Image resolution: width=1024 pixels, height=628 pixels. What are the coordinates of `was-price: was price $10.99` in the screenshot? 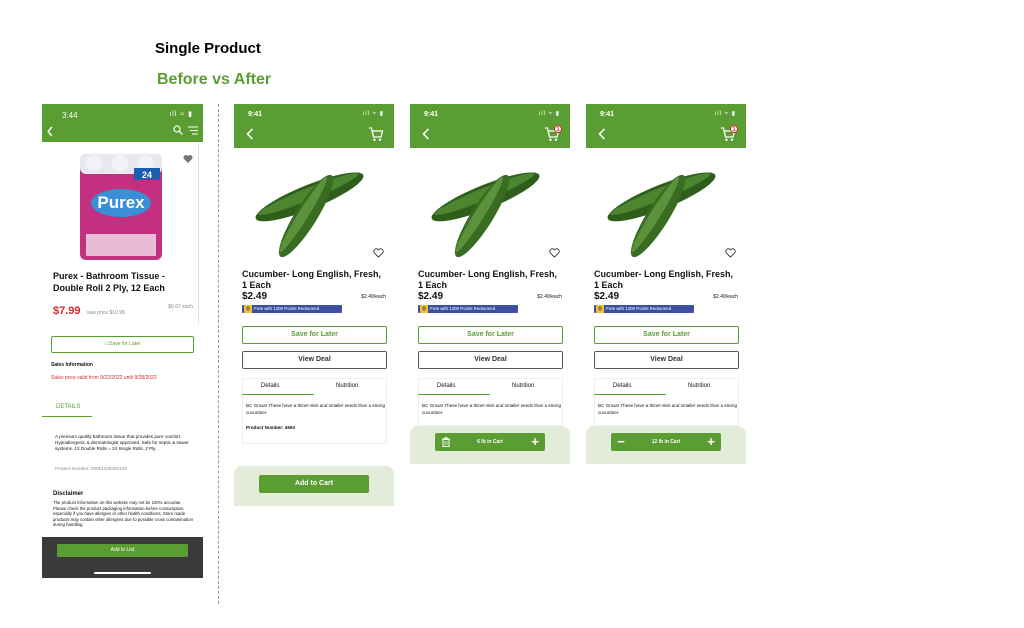 It's located at (105, 313).